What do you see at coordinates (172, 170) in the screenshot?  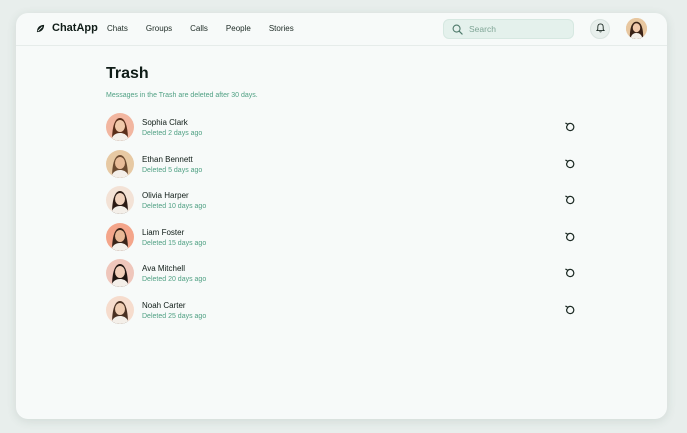 I see `deleted-time: Deleted 5 days ago` at bounding box center [172, 170].